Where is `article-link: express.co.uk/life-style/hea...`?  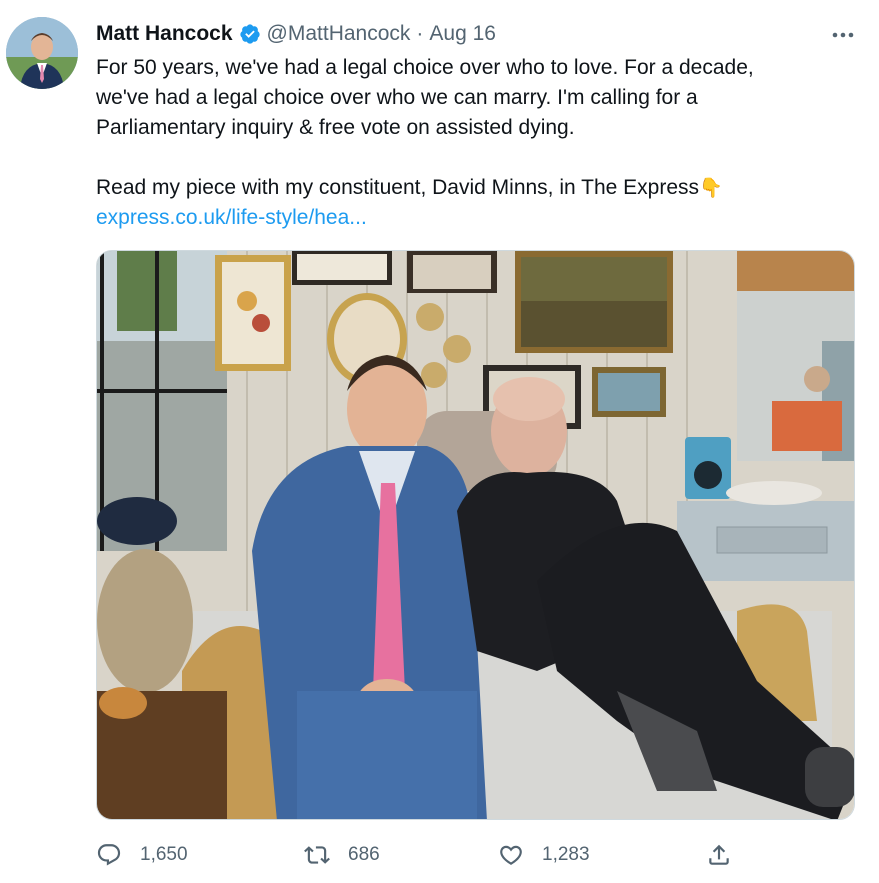 article-link: express.co.uk/life-style/hea... is located at coordinates (231, 217).